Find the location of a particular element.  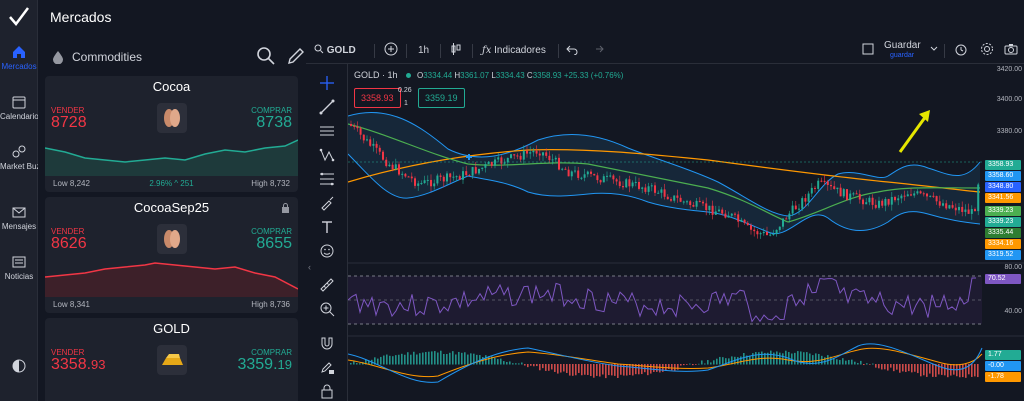

ruler-tool is located at coordinates (327, 285).